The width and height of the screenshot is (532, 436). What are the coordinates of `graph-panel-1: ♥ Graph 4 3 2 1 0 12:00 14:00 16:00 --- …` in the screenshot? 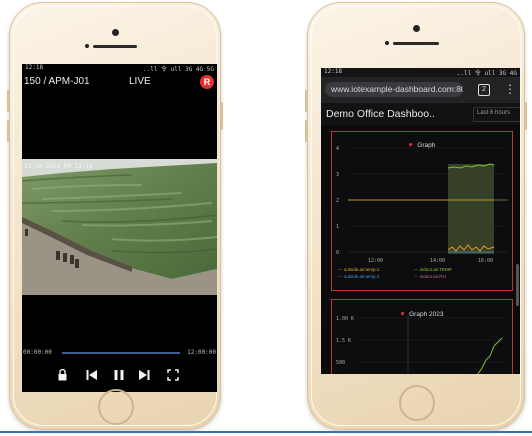 It's located at (422, 211).